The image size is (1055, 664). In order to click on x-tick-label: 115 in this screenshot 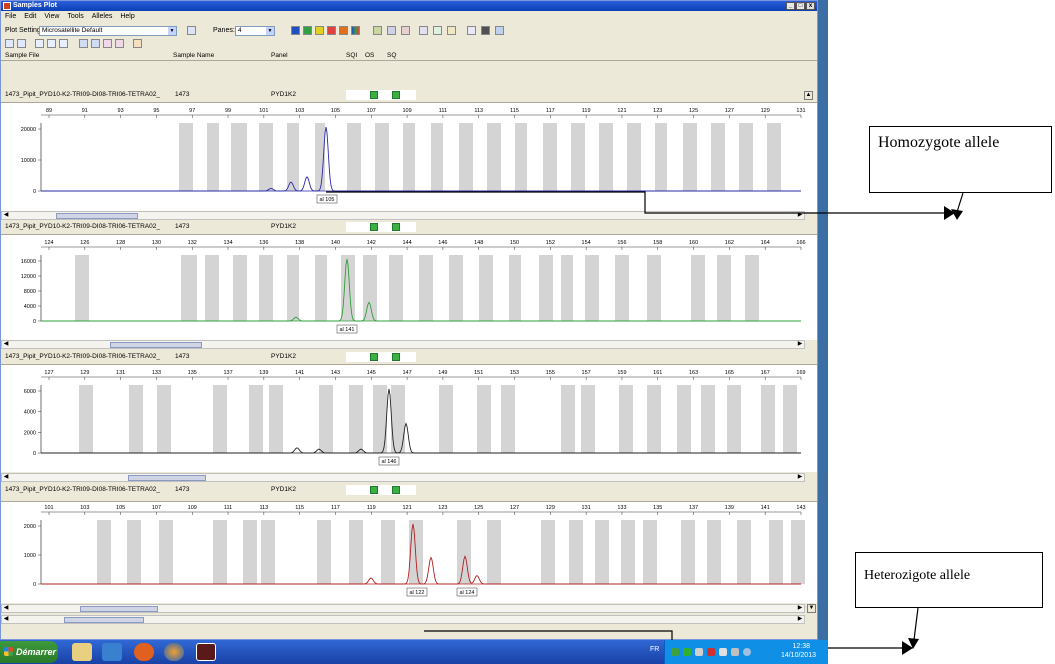, I will do `click(299, 508)`.